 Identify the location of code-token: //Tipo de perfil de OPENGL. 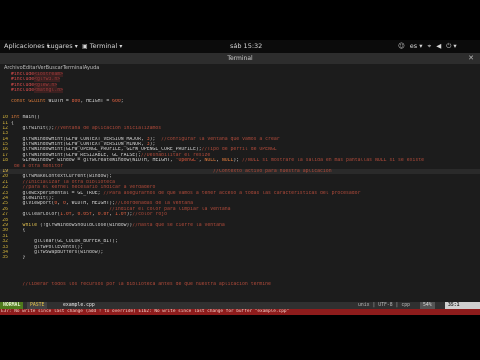
(239, 150).